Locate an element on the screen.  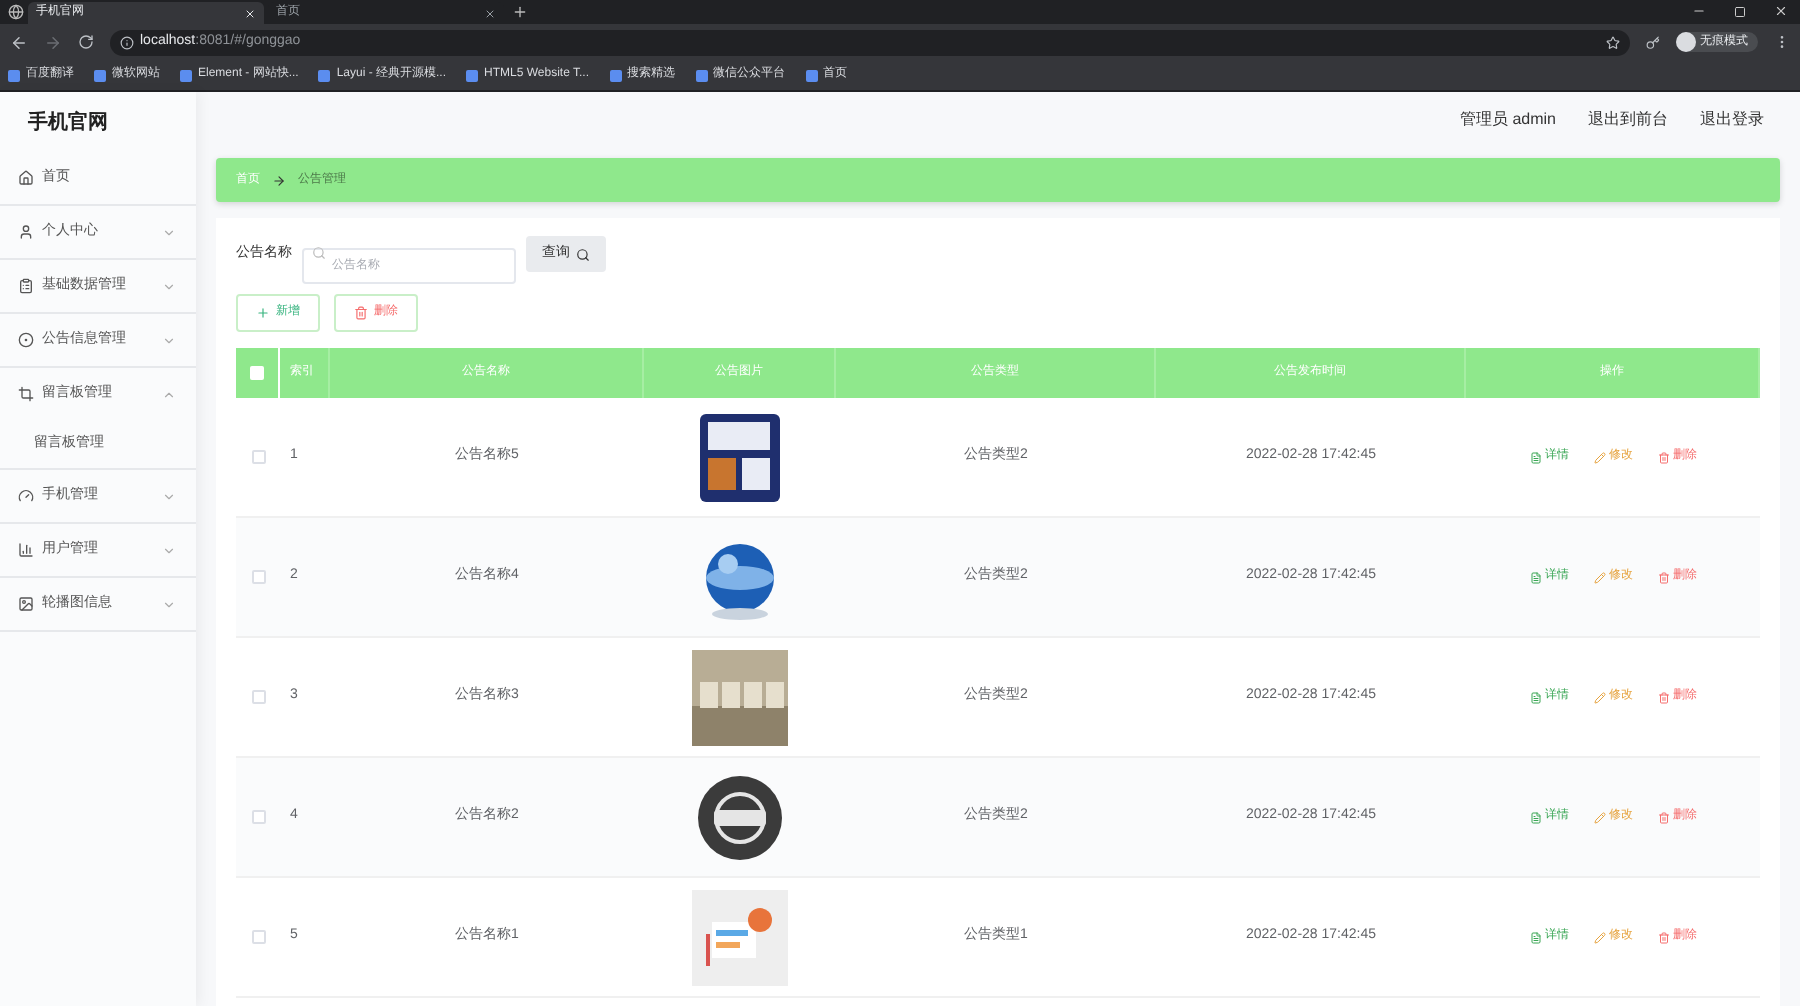
select-all-checkbox is located at coordinates (257, 373).